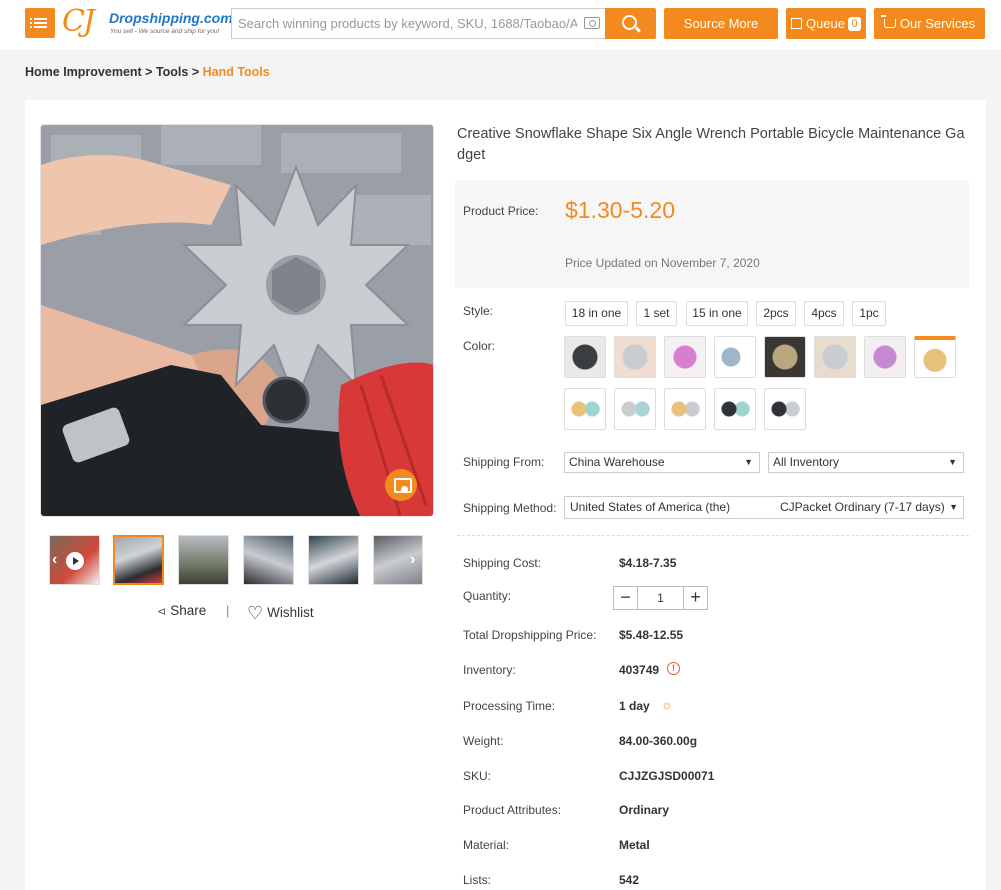  What do you see at coordinates (479, 346) in the screenshot?
I see `color-label: Color:` at bounding box center [479, 346].